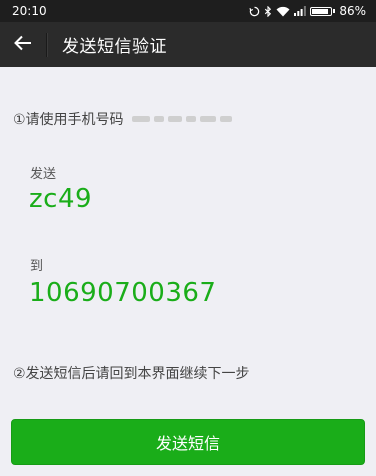 This screenshot has width=376, height=476. Describe the element at coordinates (283, 11) in the screenshot. I see `wifi-icon` at that location.